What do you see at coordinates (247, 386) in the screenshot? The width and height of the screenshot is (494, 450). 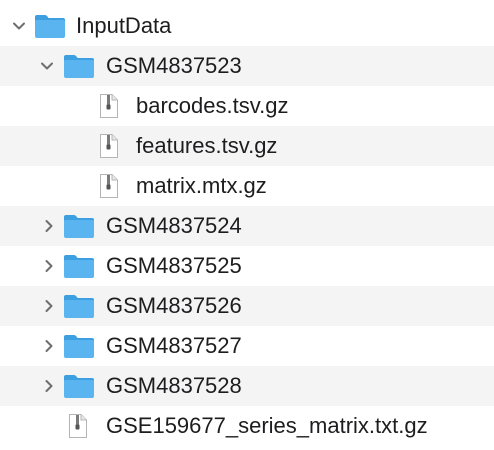 I see `tree-row-gsm4837528: GSM4837528` at bounding box center [247, 386].